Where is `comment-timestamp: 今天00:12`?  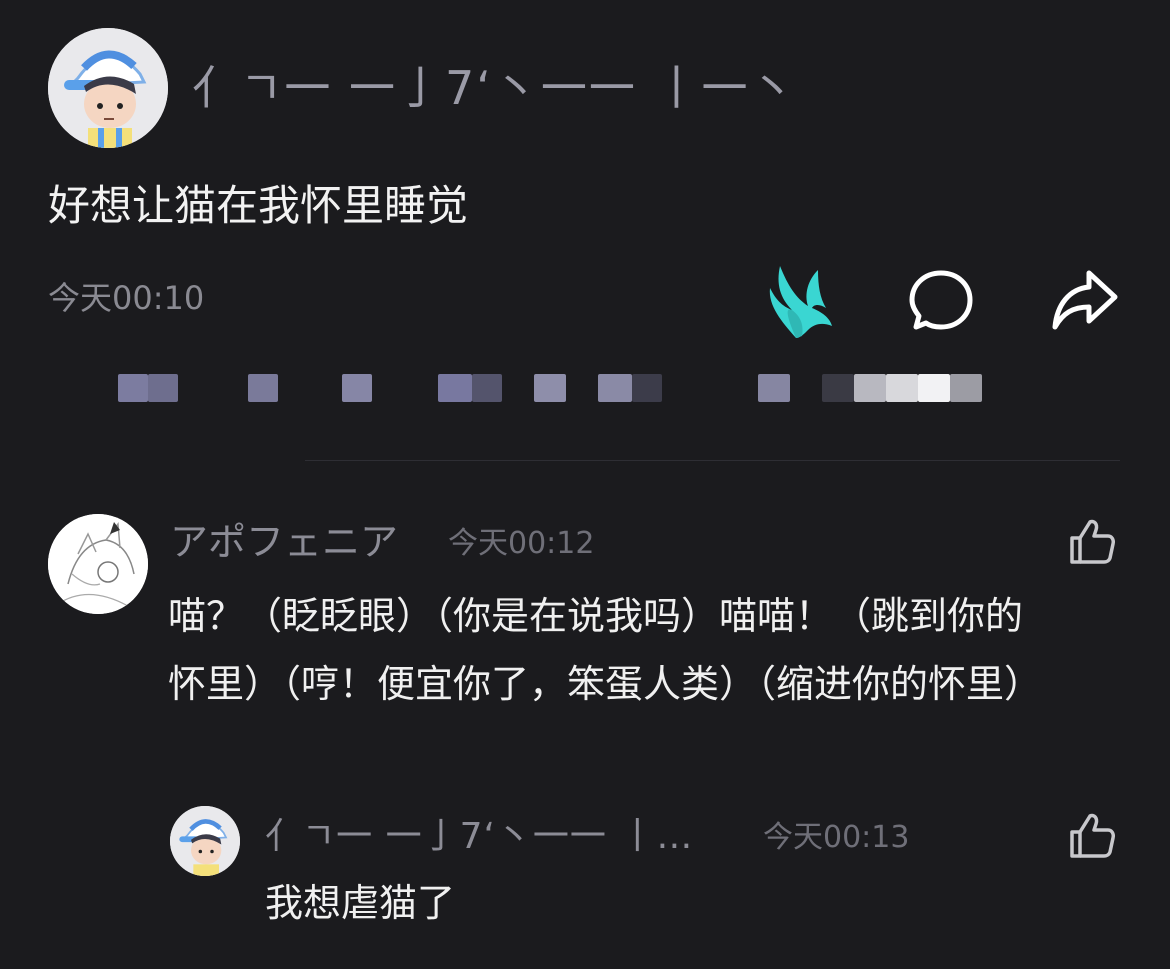
comment-timestamp: 今天00:12 is located at coordinates (521, 543).